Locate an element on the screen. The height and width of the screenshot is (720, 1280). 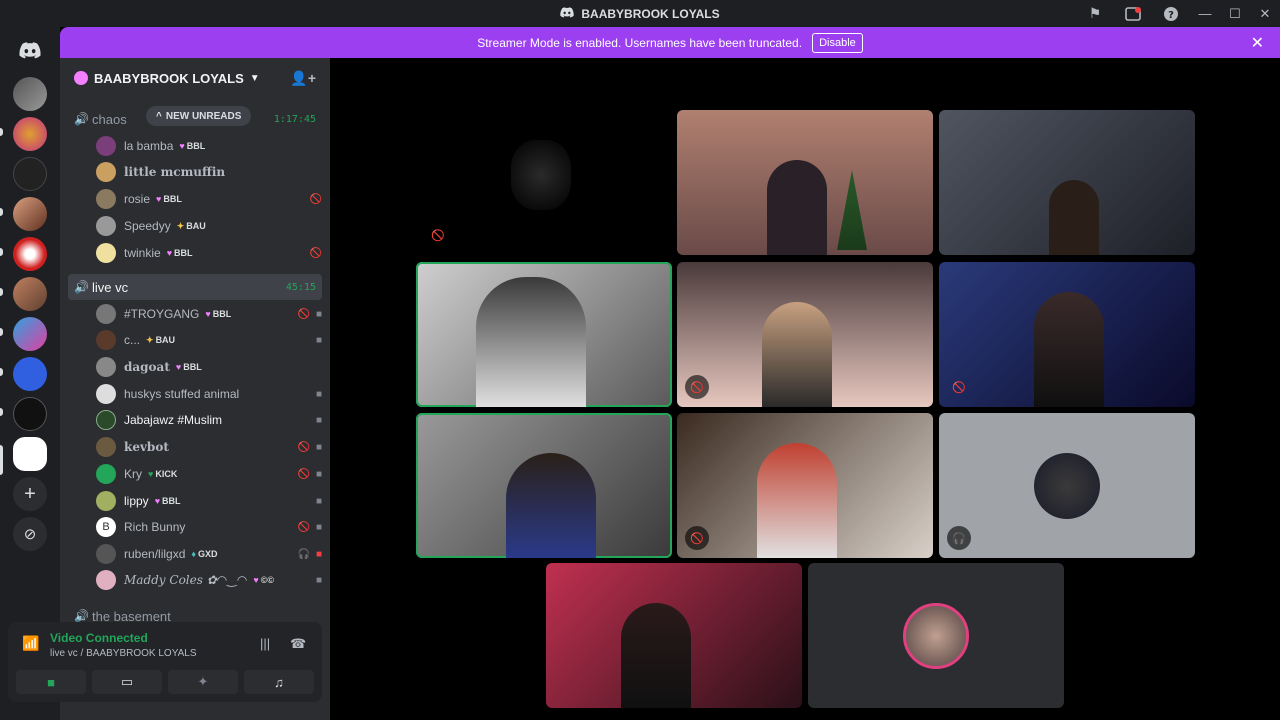
explore-icon: ⊘ is located at coordinates (30, 534).